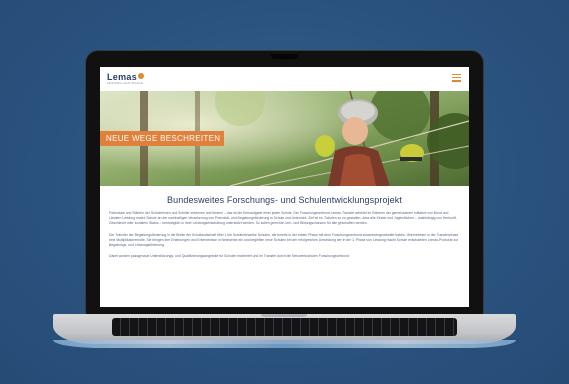 Image resolution: width=569 pixels, height=384 pixels. What do you see at coordinates (162, 138) in the screenshot?
I see `hero-banner: NEUE WEGE BESCHREITEN` at bounding box center [162, 138].